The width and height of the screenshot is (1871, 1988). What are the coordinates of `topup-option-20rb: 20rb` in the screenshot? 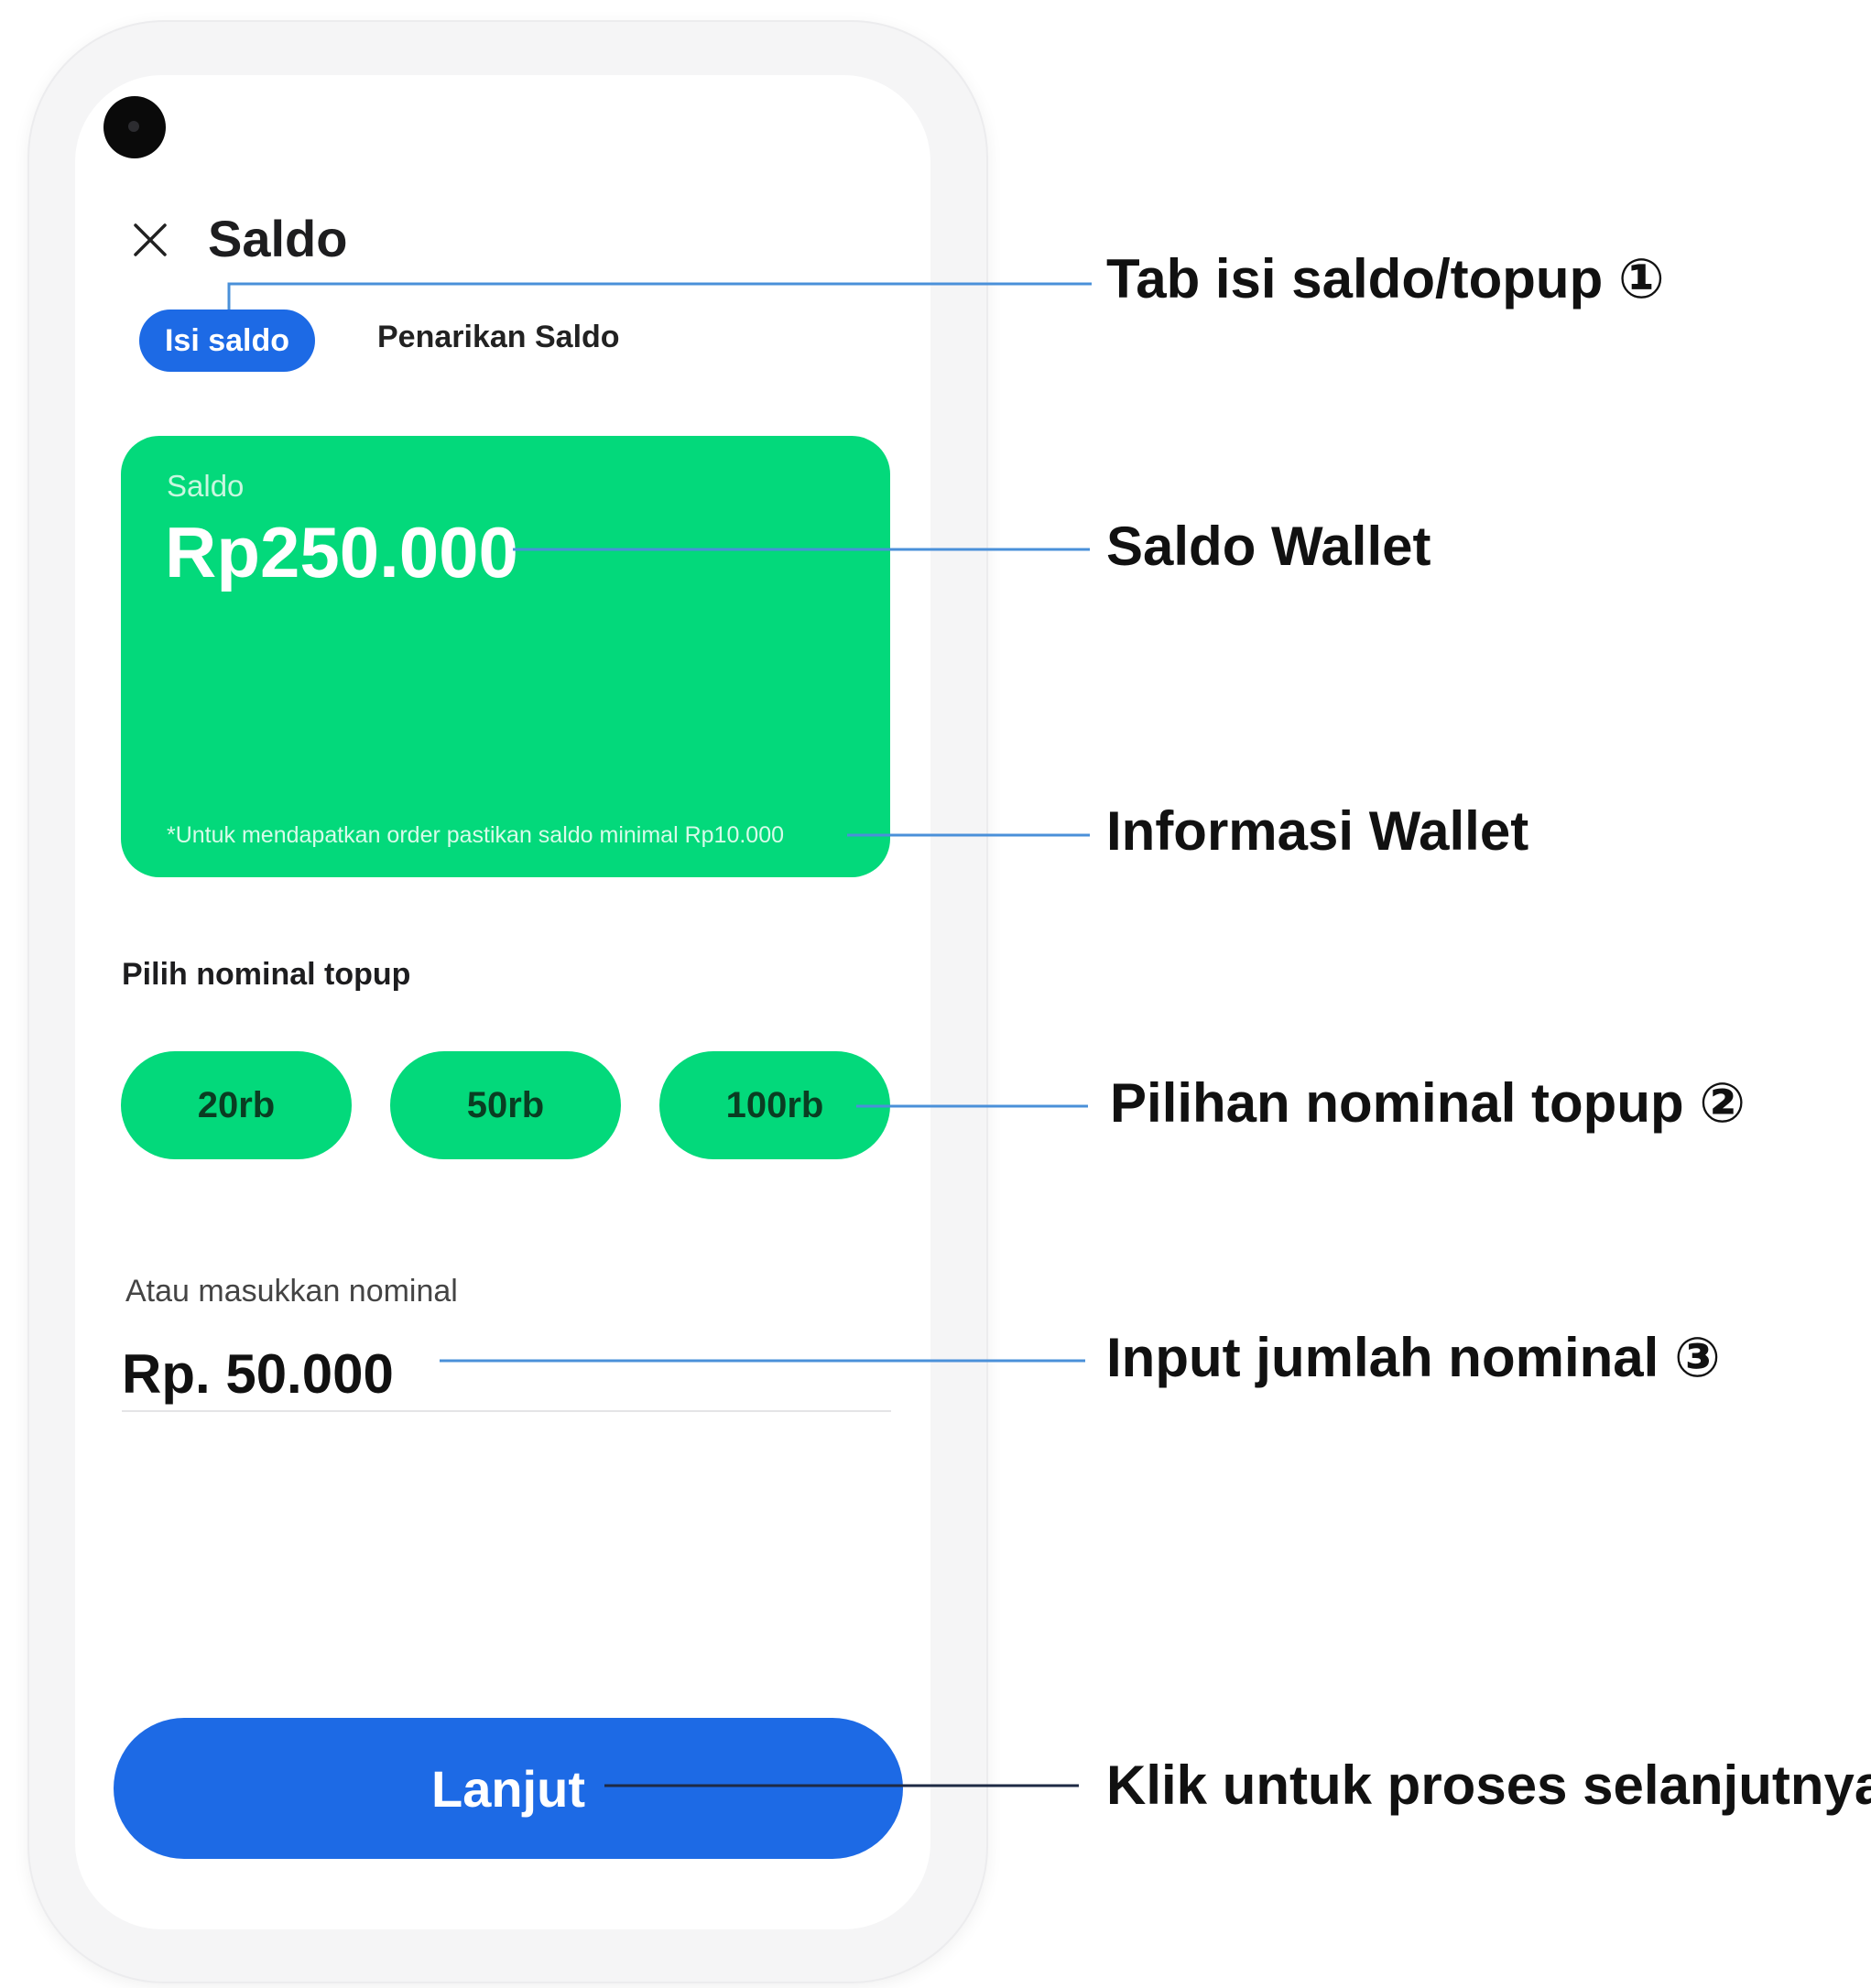 It's located at (237, 1105).